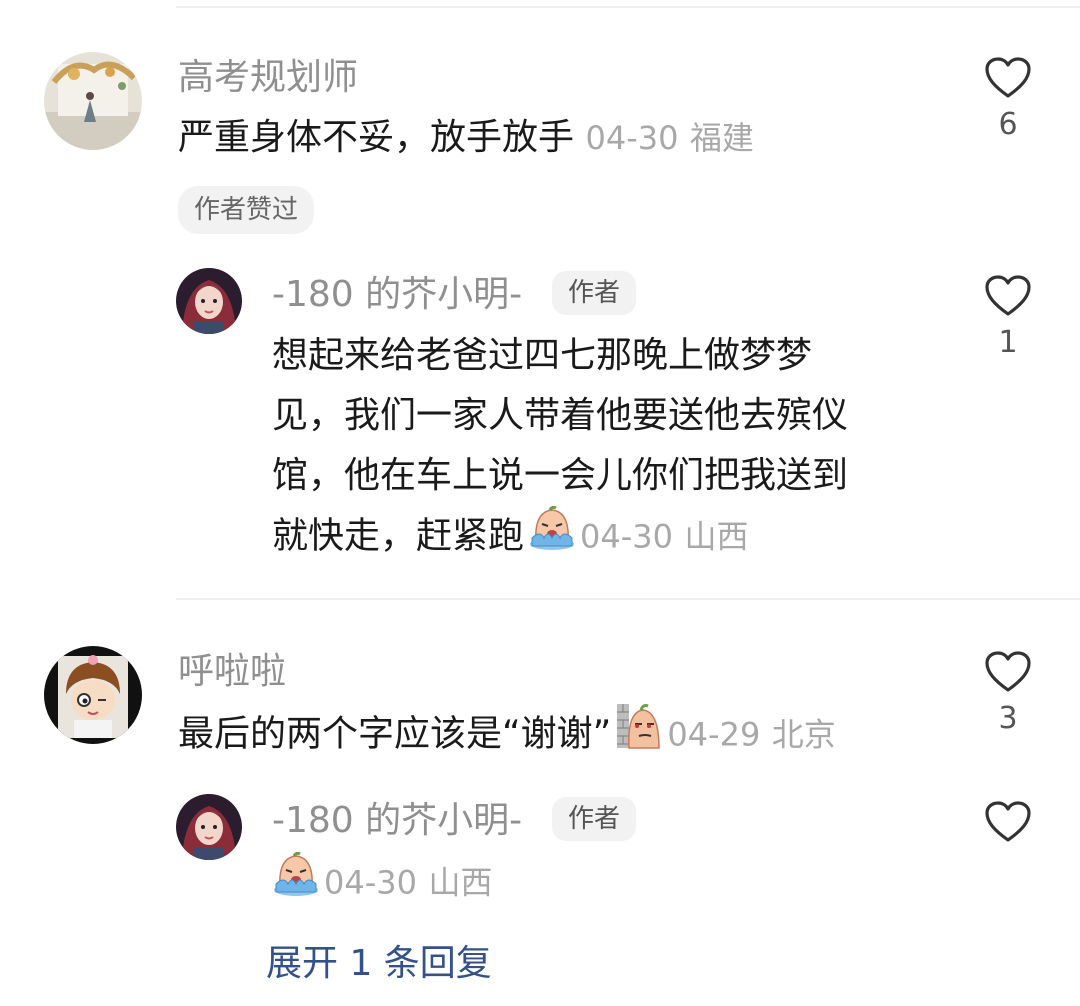 This screenshot has width=1080, height=1006. What do you see at coordinates (628, 7) in the screenshot?
I see `top-divider` at bounding box center [628, 7].